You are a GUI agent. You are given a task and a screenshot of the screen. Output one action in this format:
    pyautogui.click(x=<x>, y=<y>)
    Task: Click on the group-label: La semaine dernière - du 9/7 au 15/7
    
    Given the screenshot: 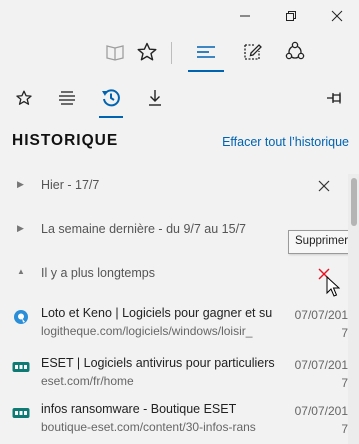 What is the action you would take?
    pyautogui.click(x=143, y=229)
    